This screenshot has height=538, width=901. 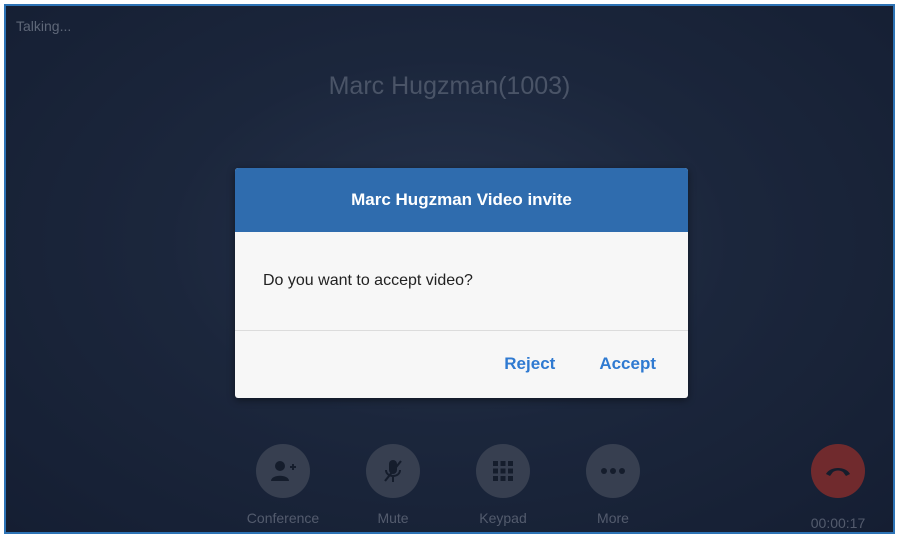 I want to click on accept-button: Accept, so click(x=627, y=364).